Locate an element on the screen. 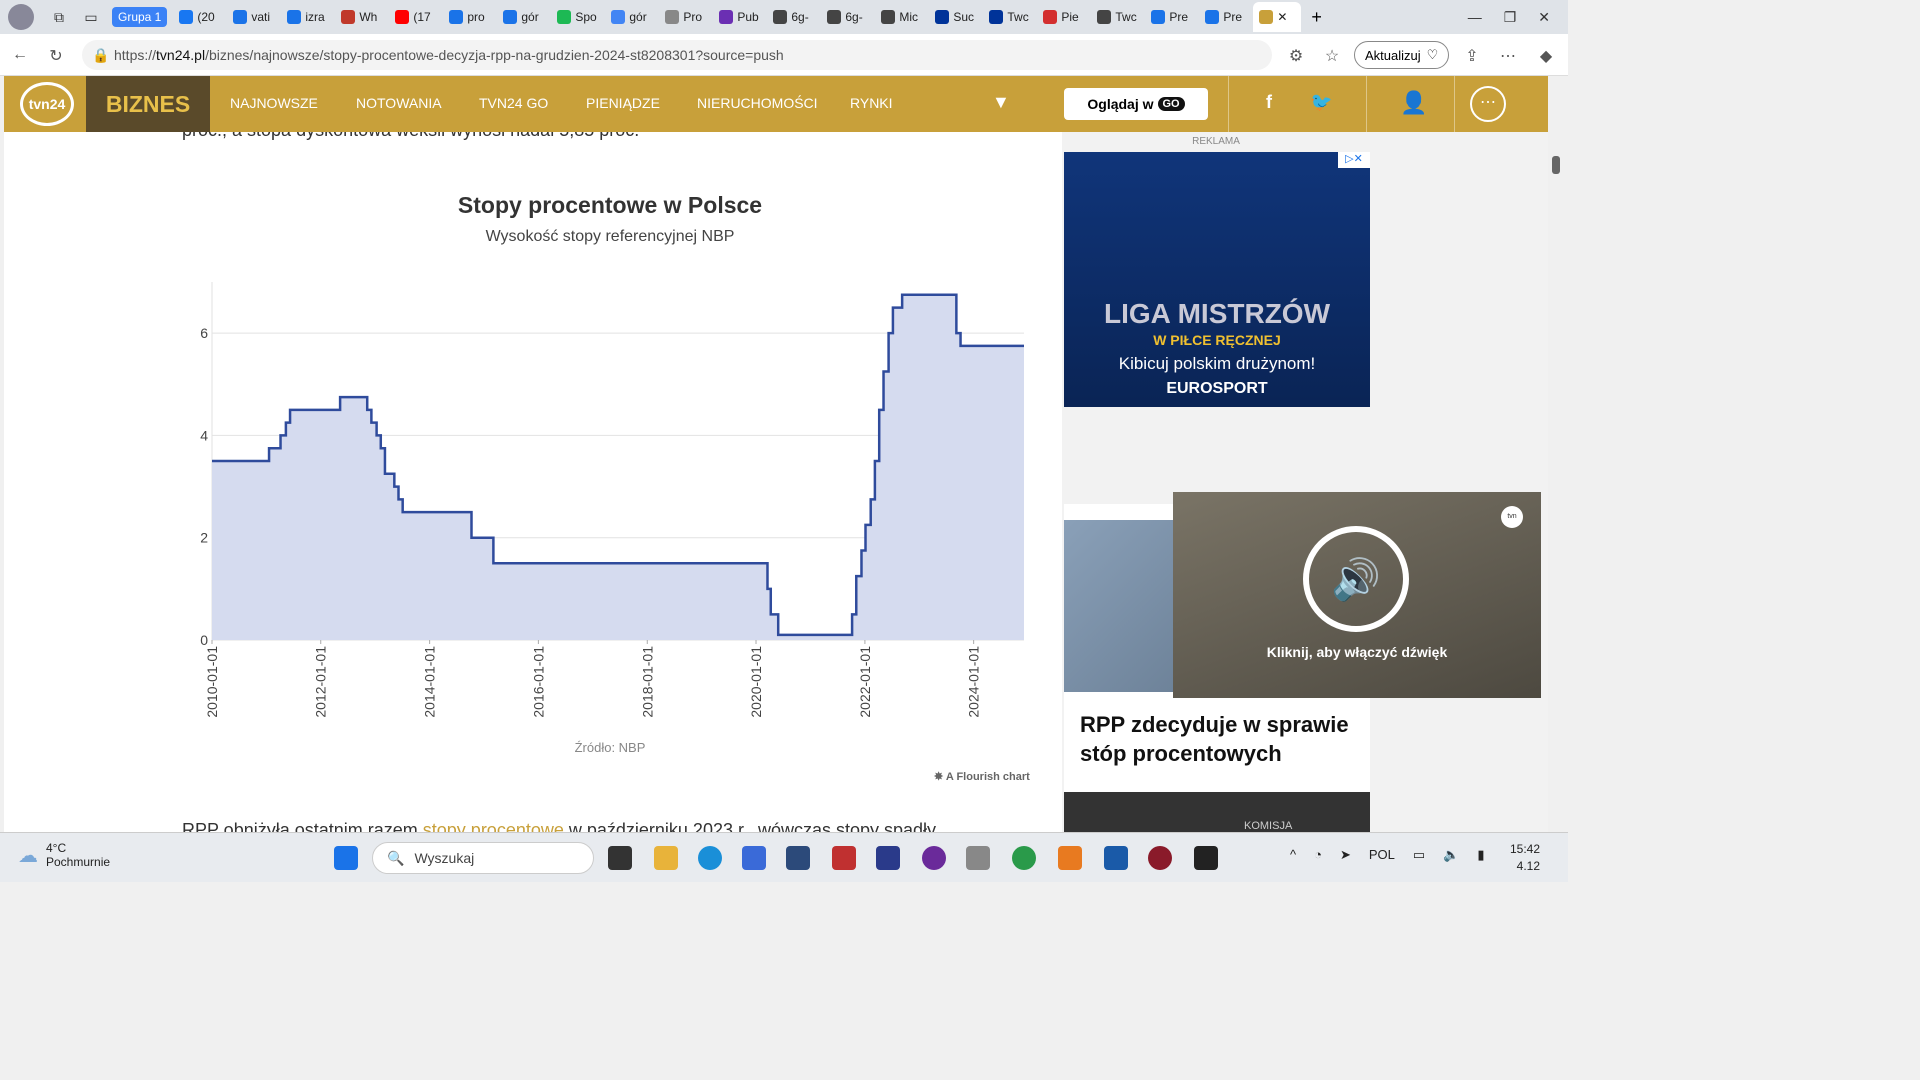 The height and width of the screenshot is (1080, 1920). rates-link: stopy procentowe is located at coordinates (493, 826).